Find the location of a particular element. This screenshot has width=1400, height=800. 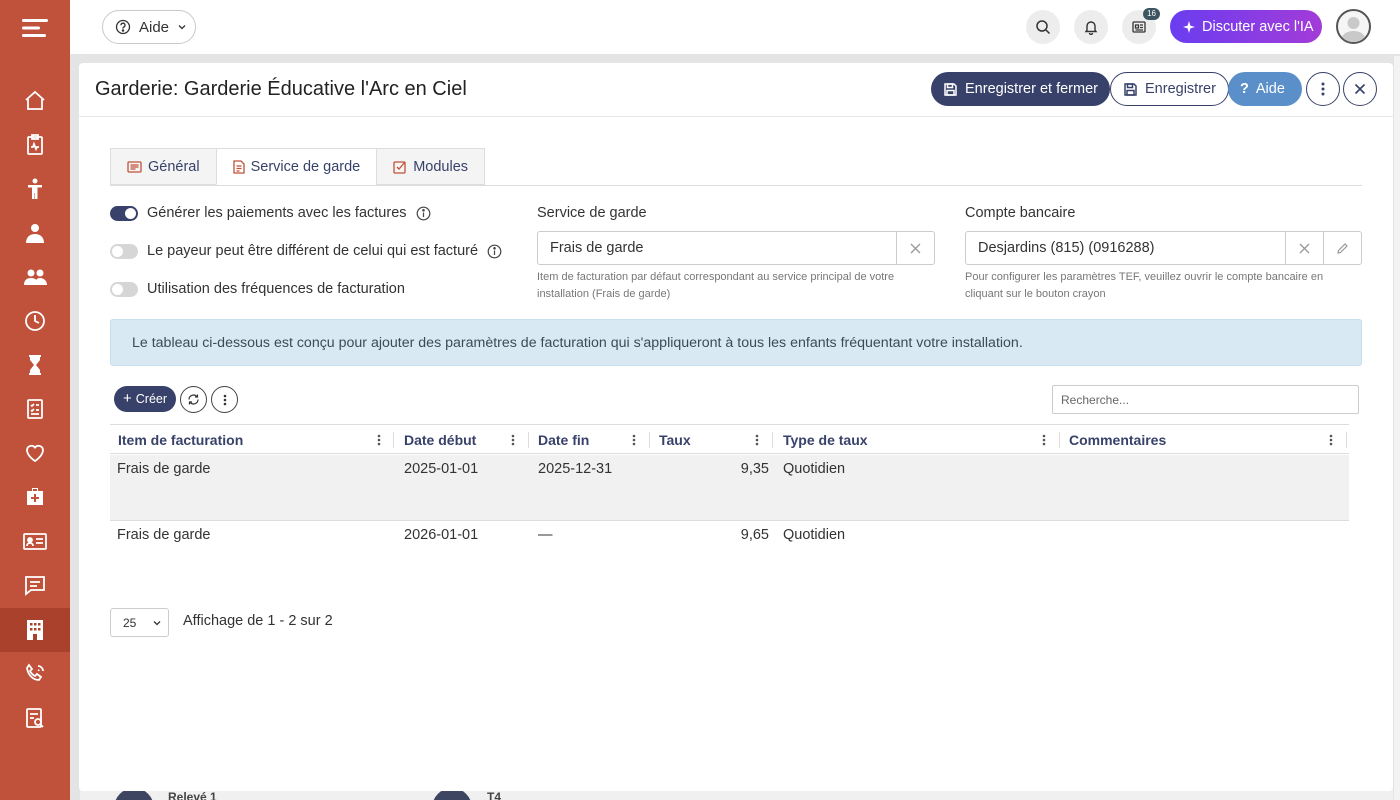

help-circle-icon is located at coordinates (123, 27).